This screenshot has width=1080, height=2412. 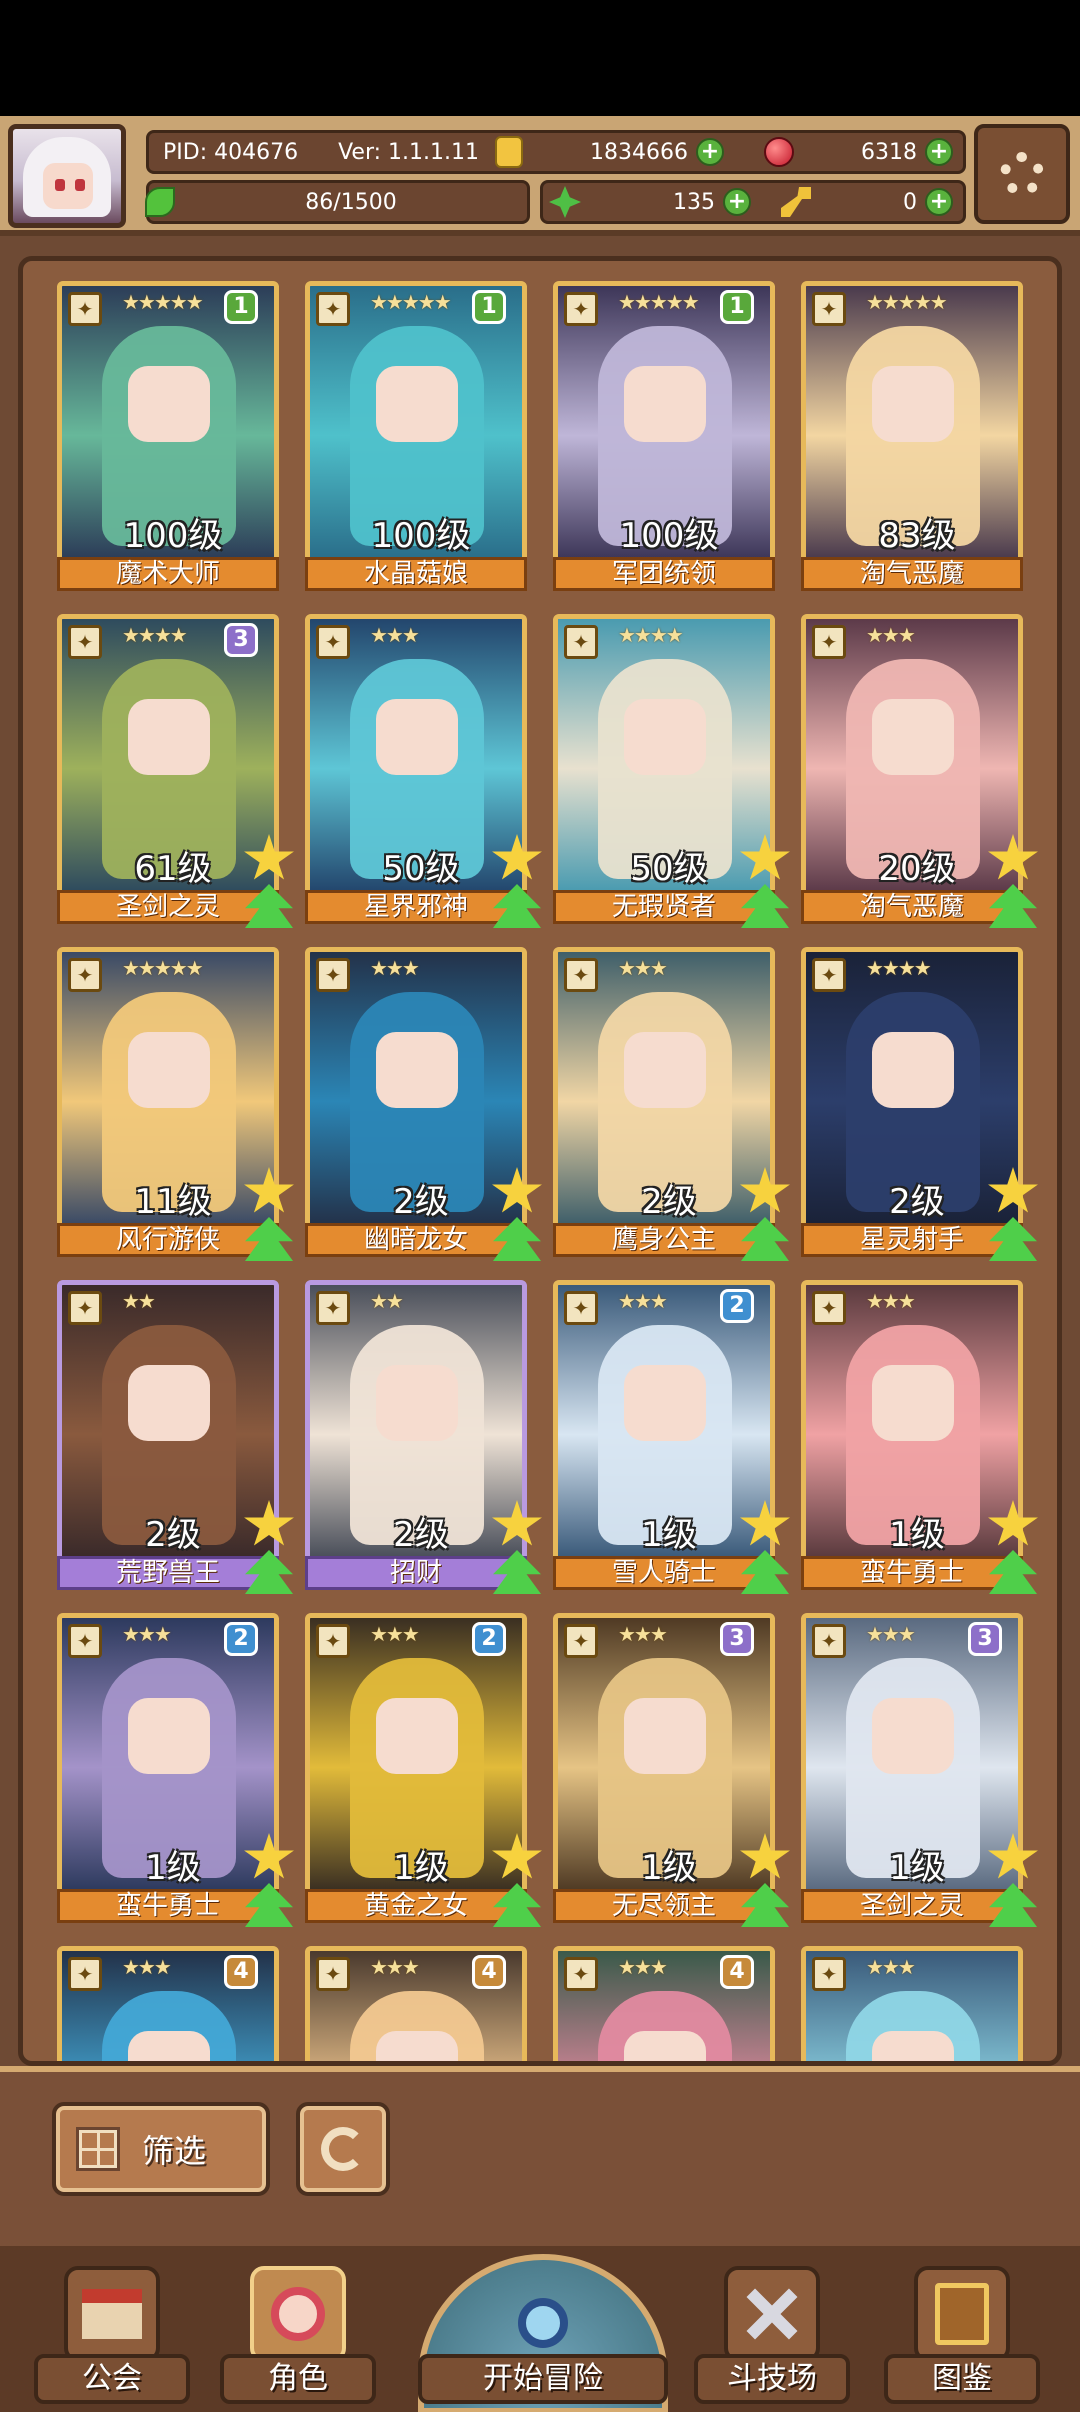 I want to click on add-gold-button: +, so click(x=709, y=152).